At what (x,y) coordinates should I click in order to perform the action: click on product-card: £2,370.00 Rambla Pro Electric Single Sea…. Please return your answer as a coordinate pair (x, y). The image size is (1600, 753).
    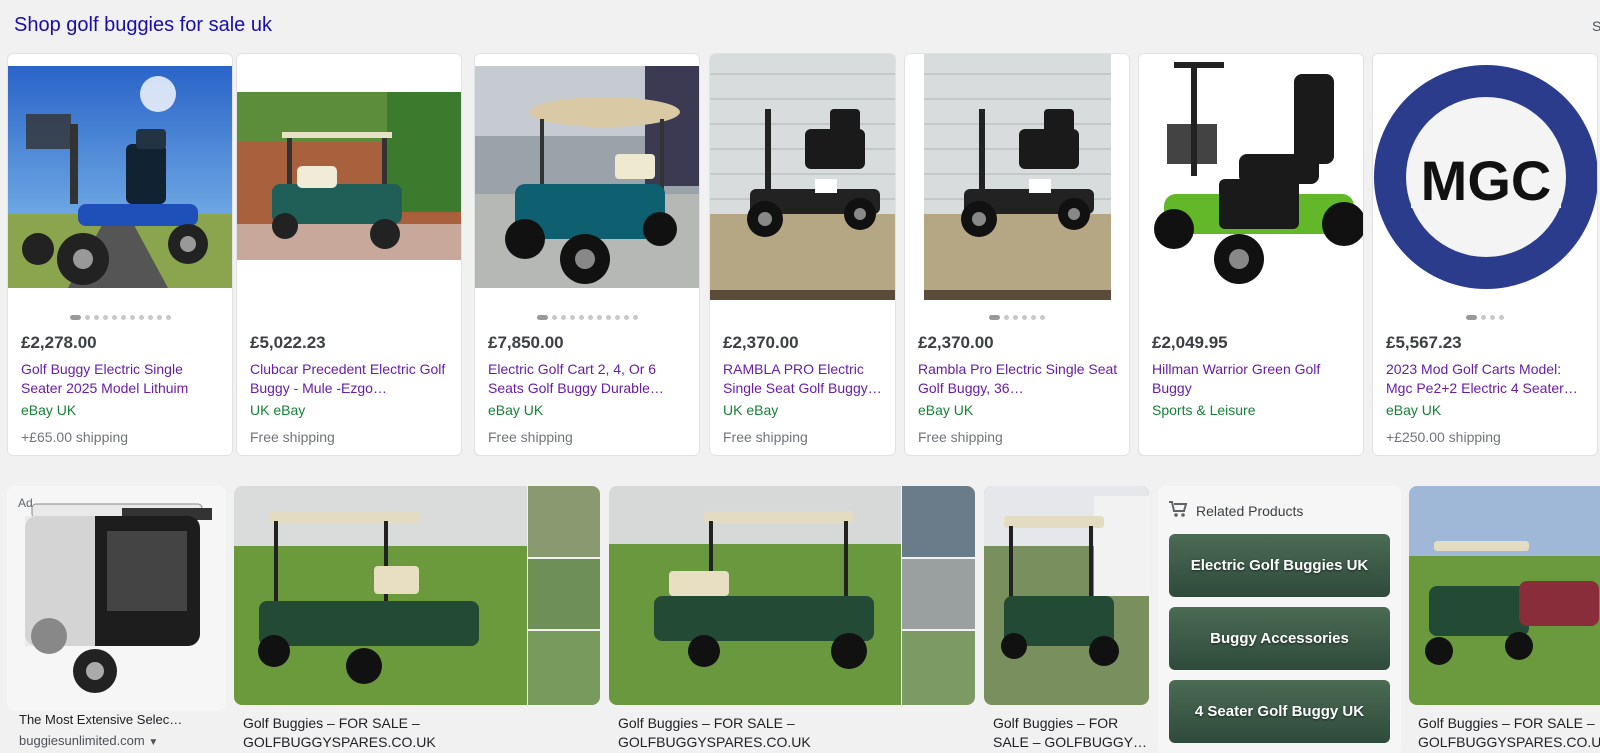
    Looking at the image, I should click on (1017, 254).